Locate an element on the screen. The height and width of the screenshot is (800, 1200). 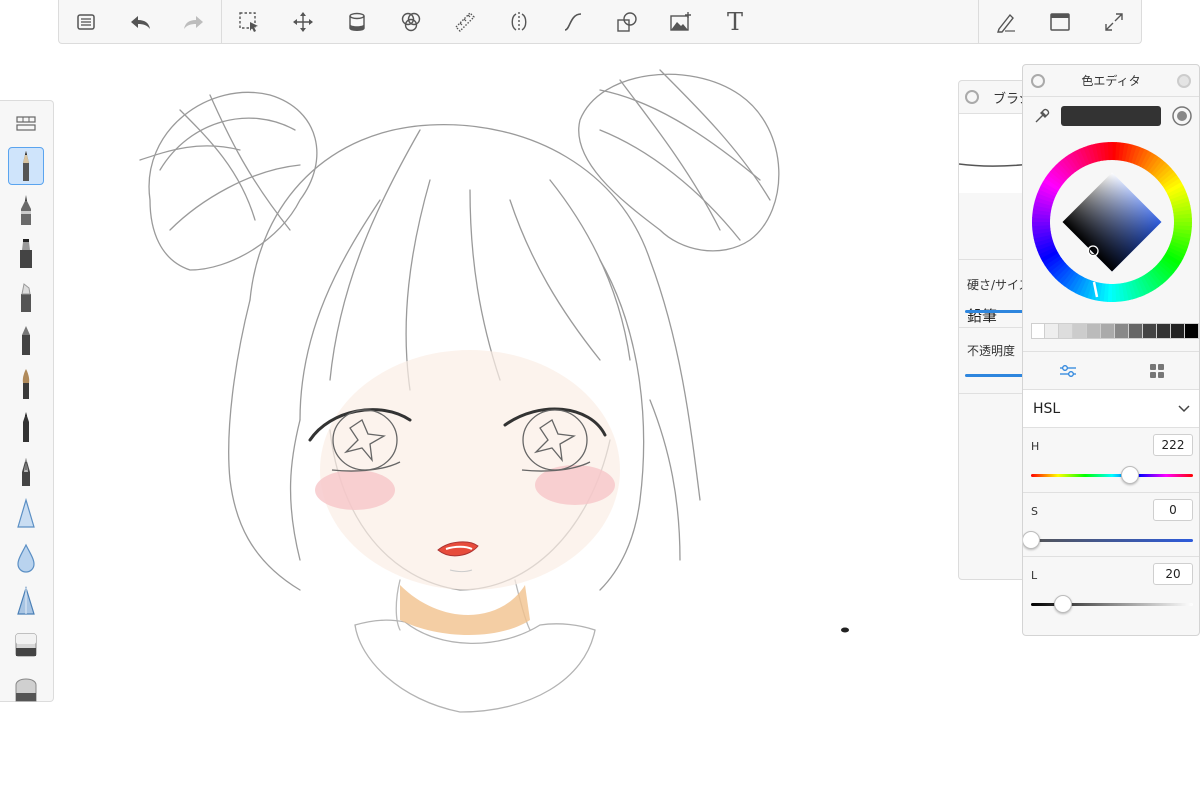
gallery-menu-icon is located at coordinates (86, 21).